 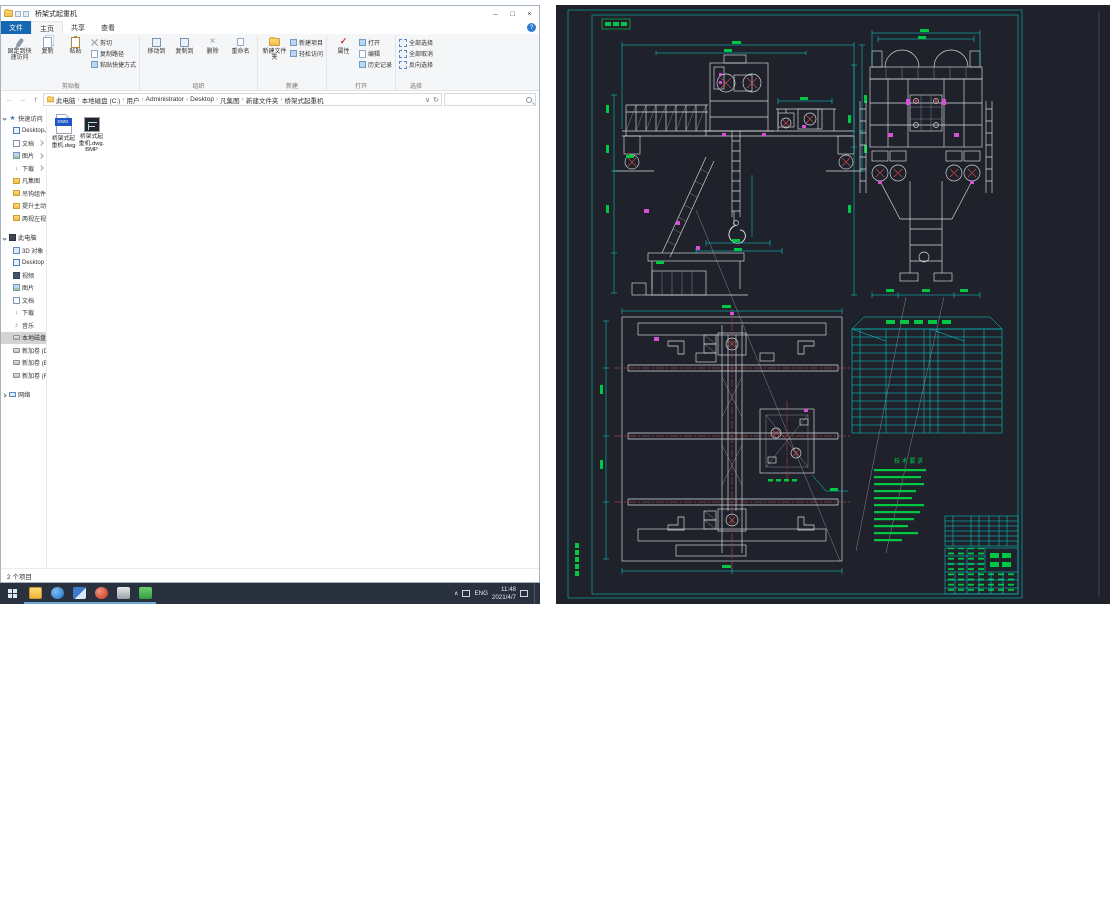 What do you see at coordinates (23, 363) in the screenshot?
I see `sidebar-item-volume-e: 新加卷 (E:)` at bounding box center [23, 363].